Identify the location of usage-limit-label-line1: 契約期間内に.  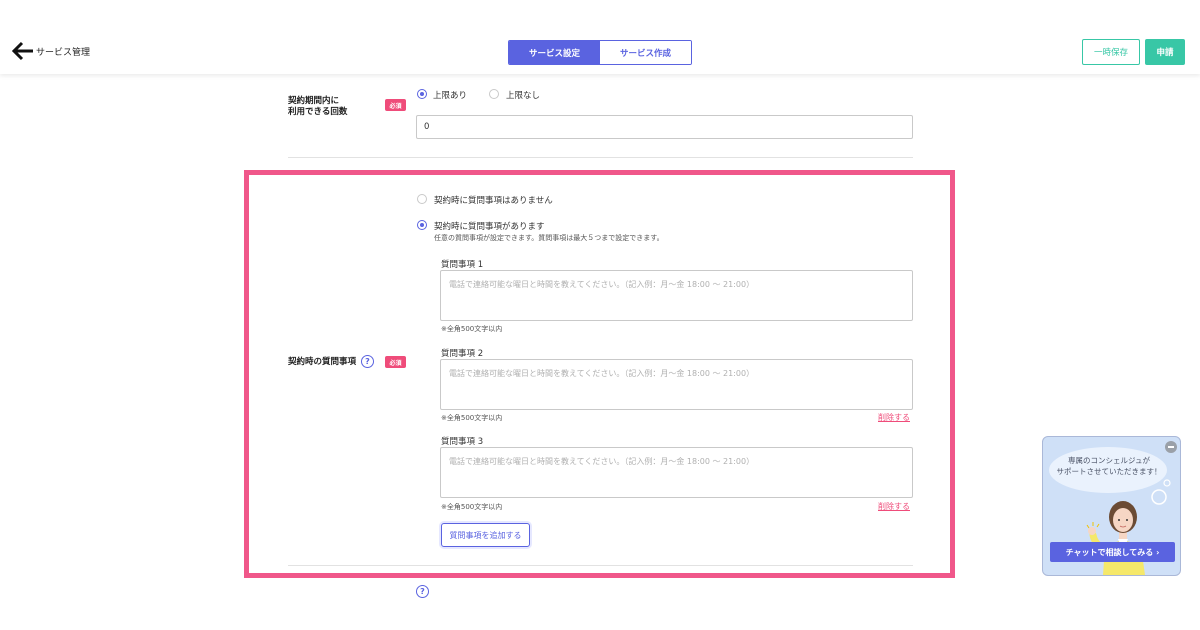
(314, 101).